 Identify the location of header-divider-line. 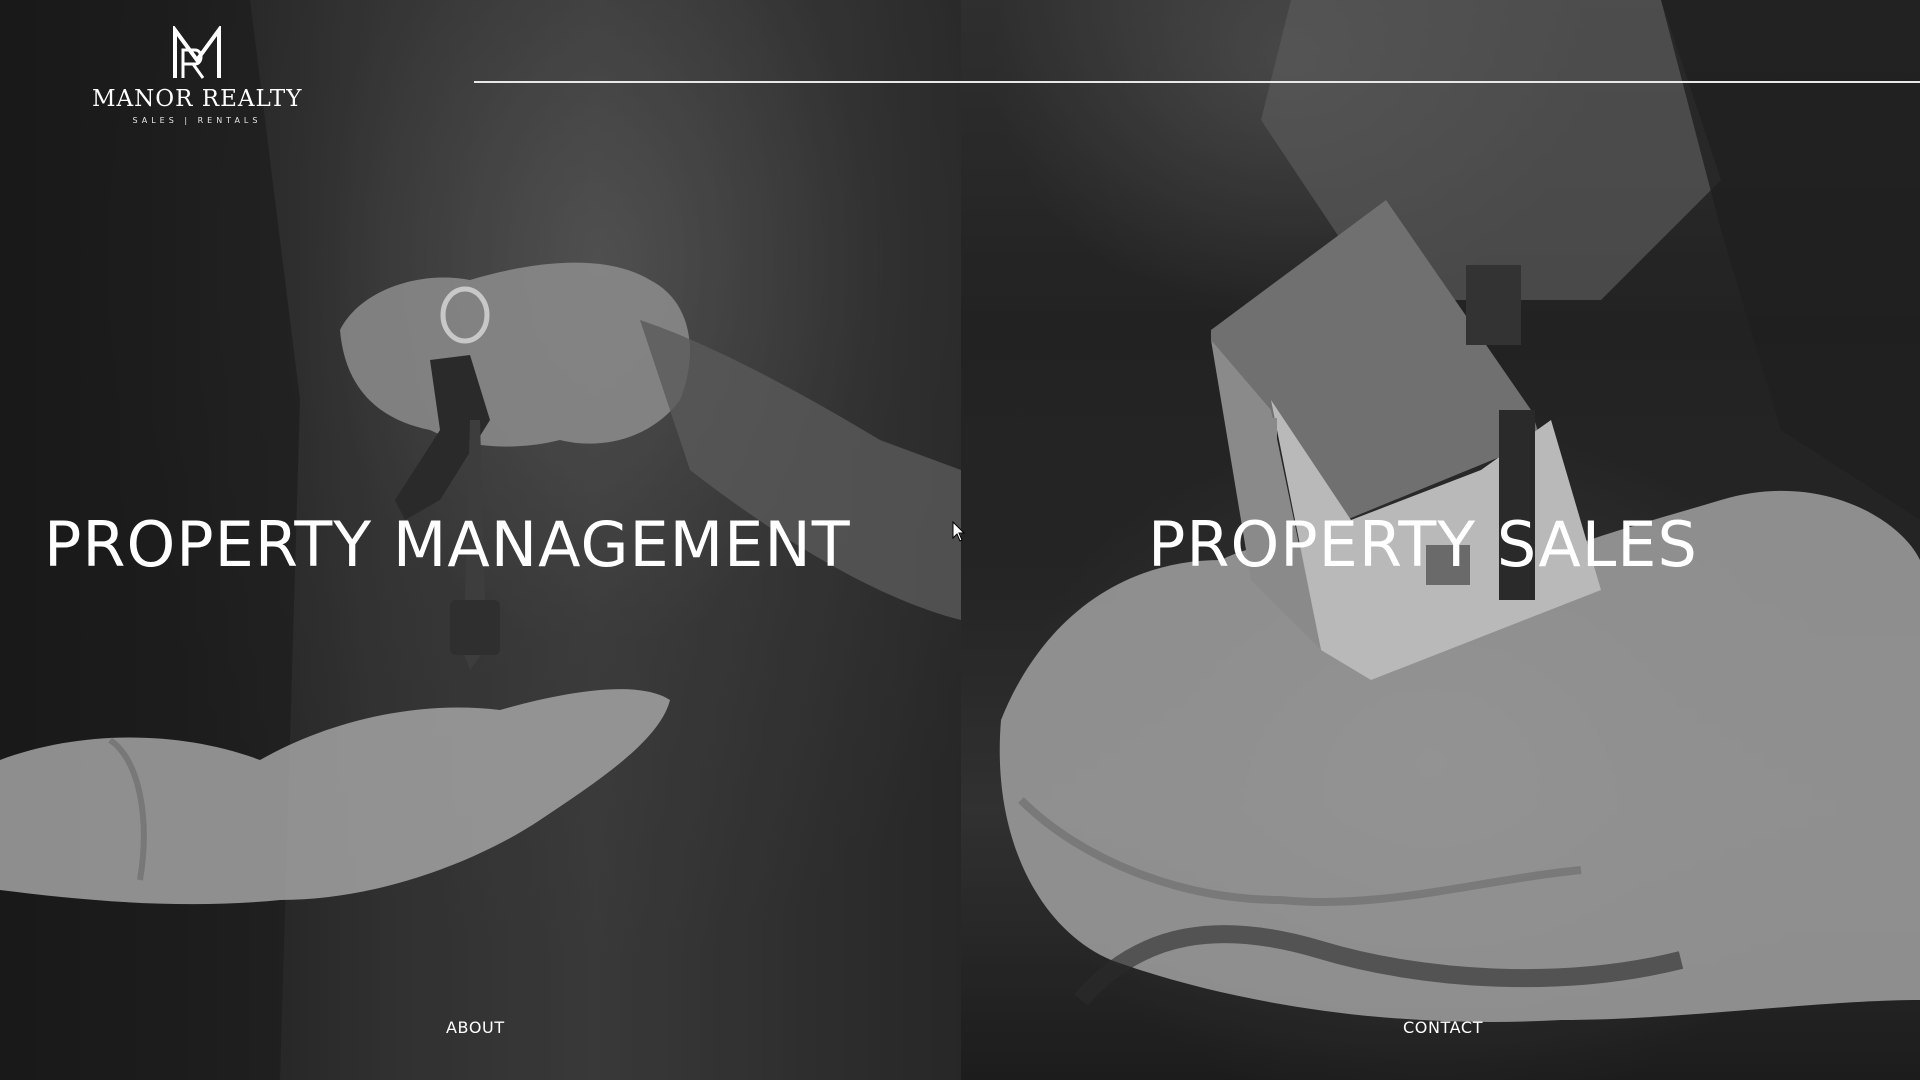
(1197, 82).